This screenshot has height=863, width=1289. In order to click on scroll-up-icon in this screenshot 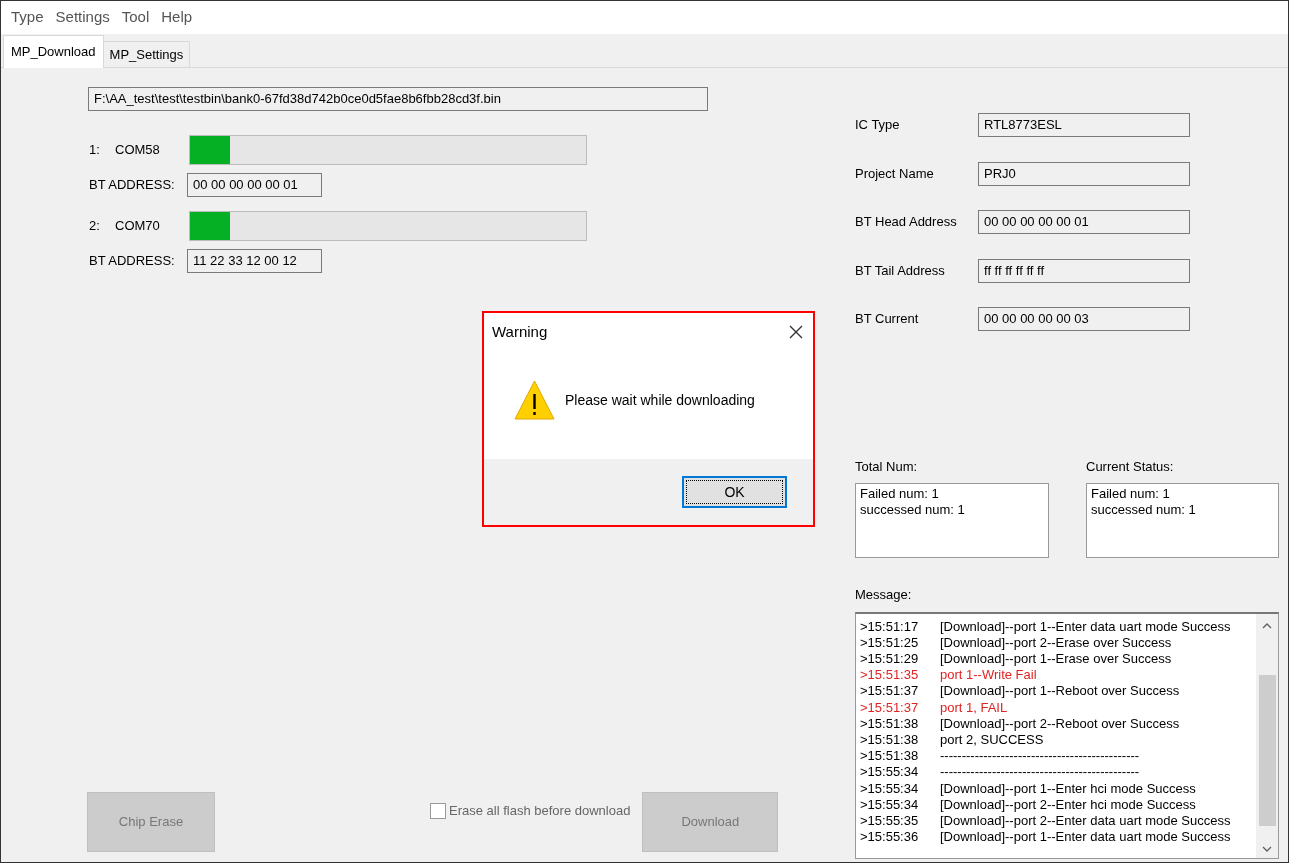, I will do `click(1267, 625)`.